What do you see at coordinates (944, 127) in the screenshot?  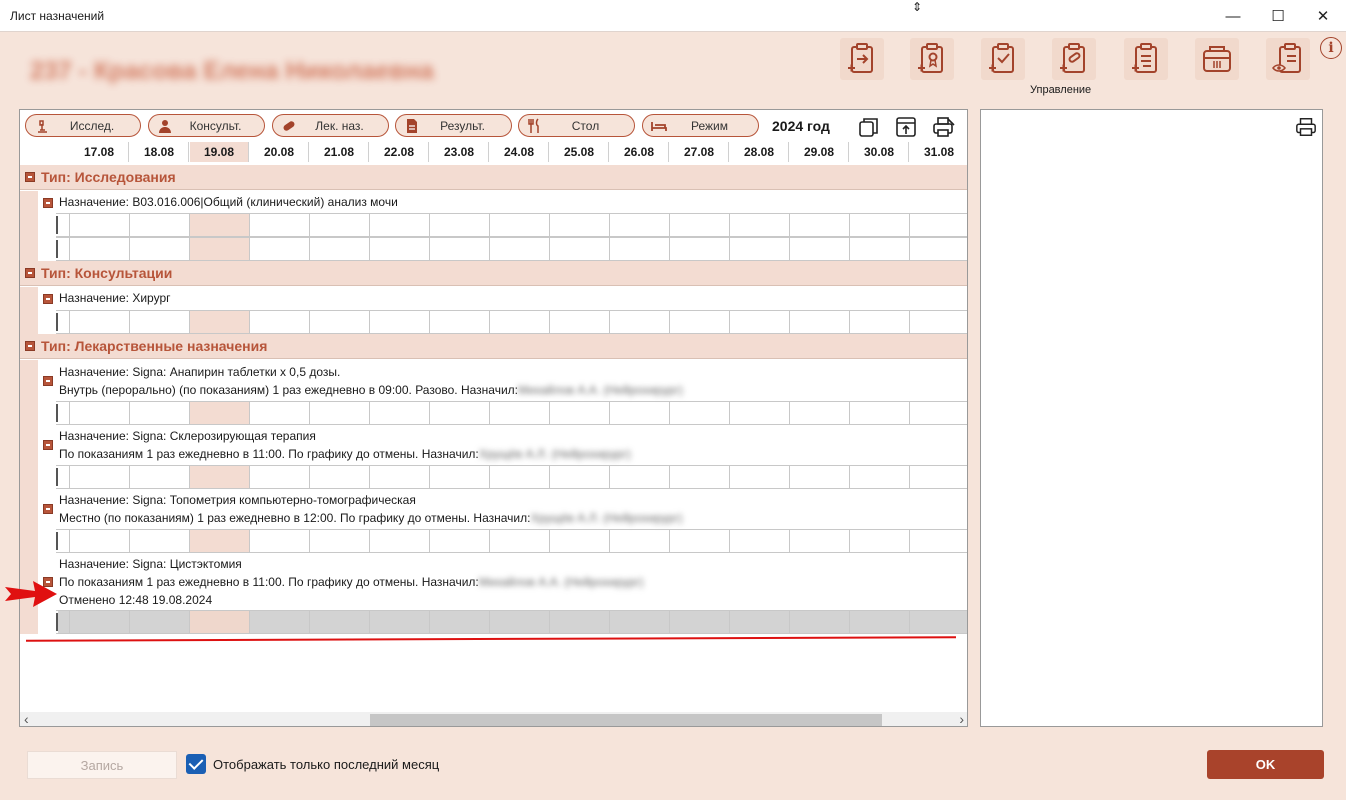 I see `print-all-icon` at bounding box center [944, 127].